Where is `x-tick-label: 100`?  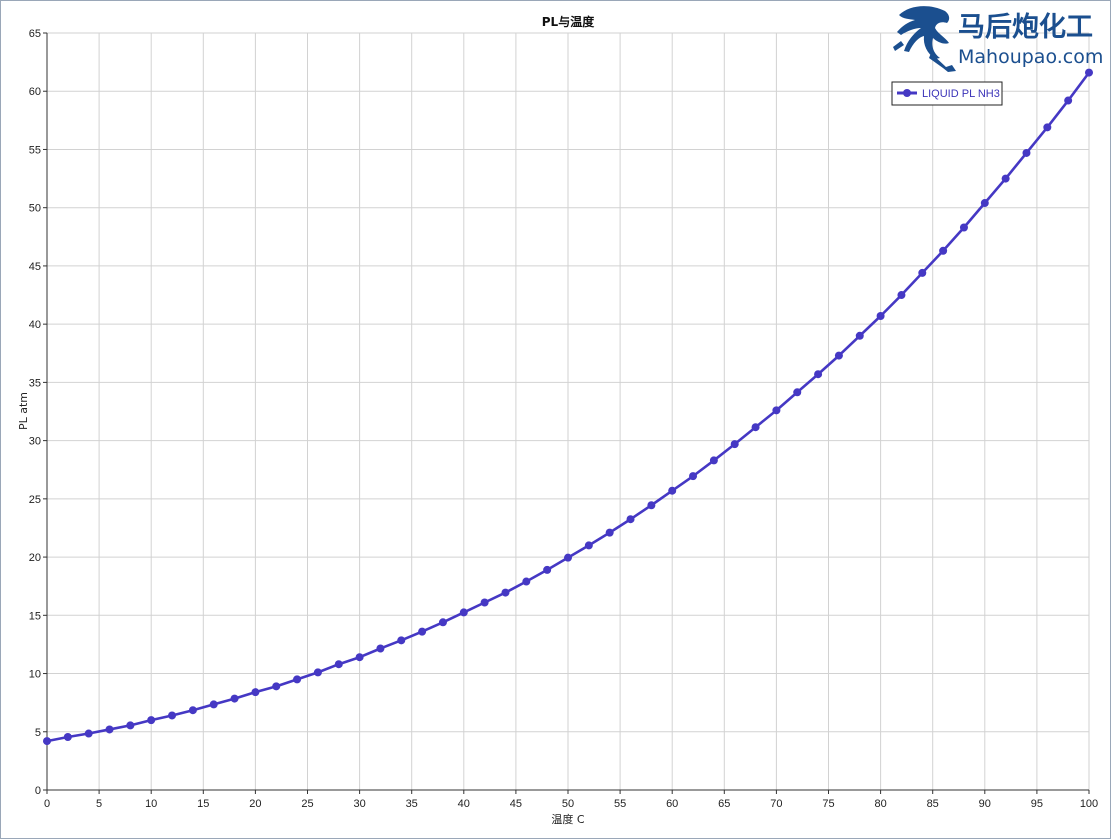 x-tick-label: 100 is located at coordinates (1089, 804).